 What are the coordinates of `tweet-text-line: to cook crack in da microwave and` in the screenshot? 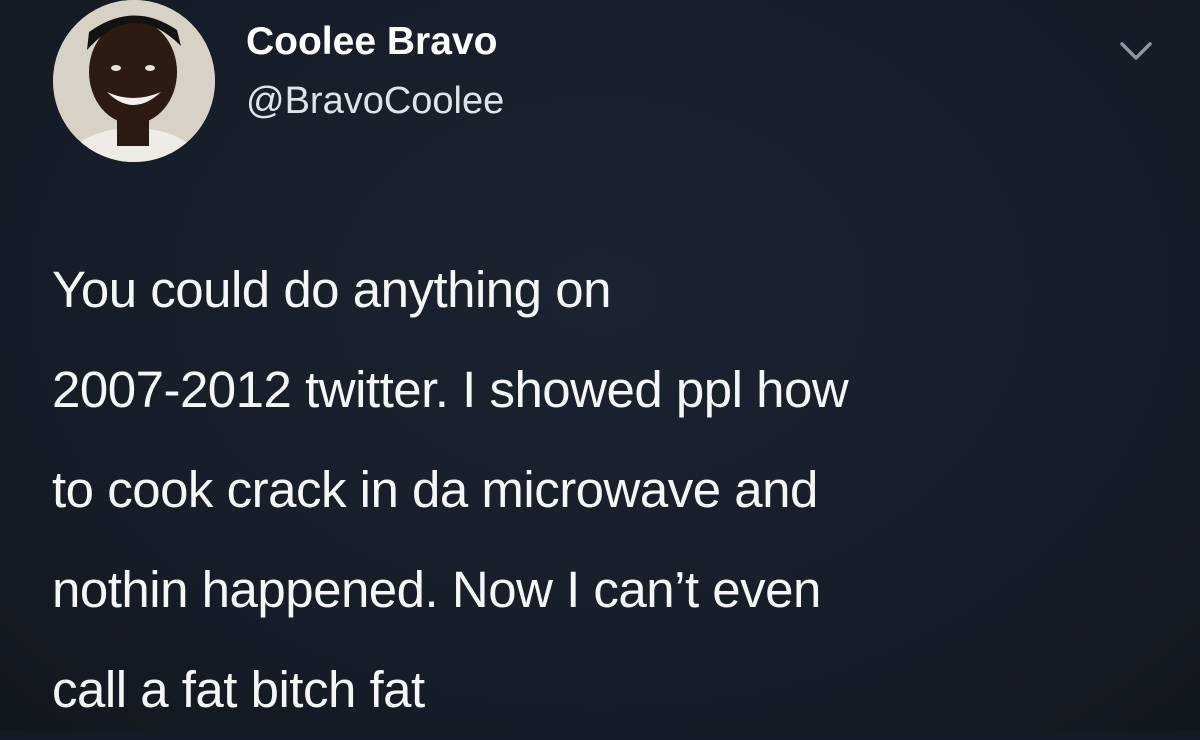 It's located at (435, 489).